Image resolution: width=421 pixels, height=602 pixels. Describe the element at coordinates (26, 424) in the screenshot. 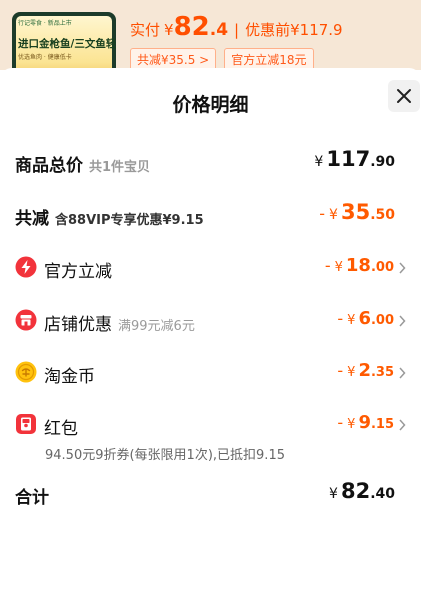

I see `red-packet-icon` at that location.